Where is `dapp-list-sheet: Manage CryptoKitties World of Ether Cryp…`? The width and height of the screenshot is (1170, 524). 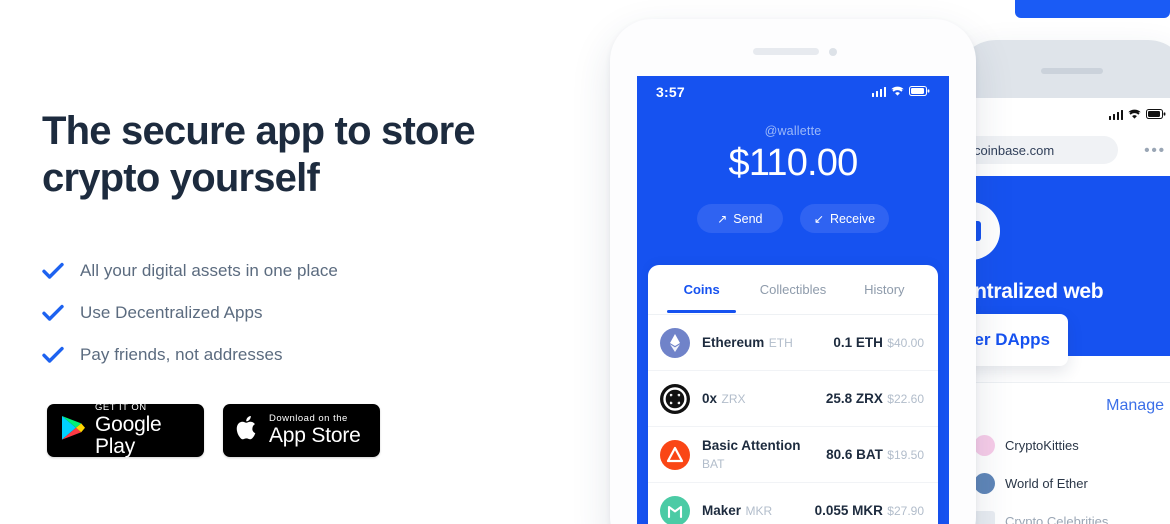 dapp-list-sheet: Manage CryptoKitties World of Ether Cryp… is located at coordinates (1068, 453).